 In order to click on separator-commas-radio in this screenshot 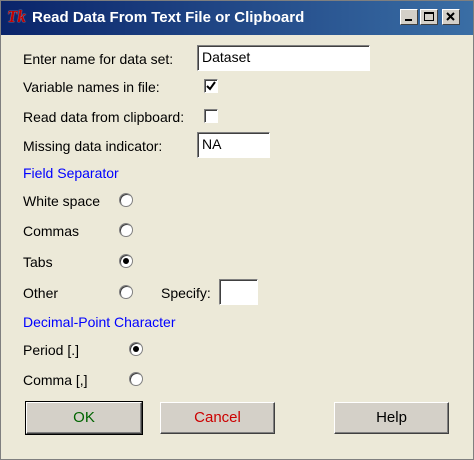, I will do `click(126, 230)`.